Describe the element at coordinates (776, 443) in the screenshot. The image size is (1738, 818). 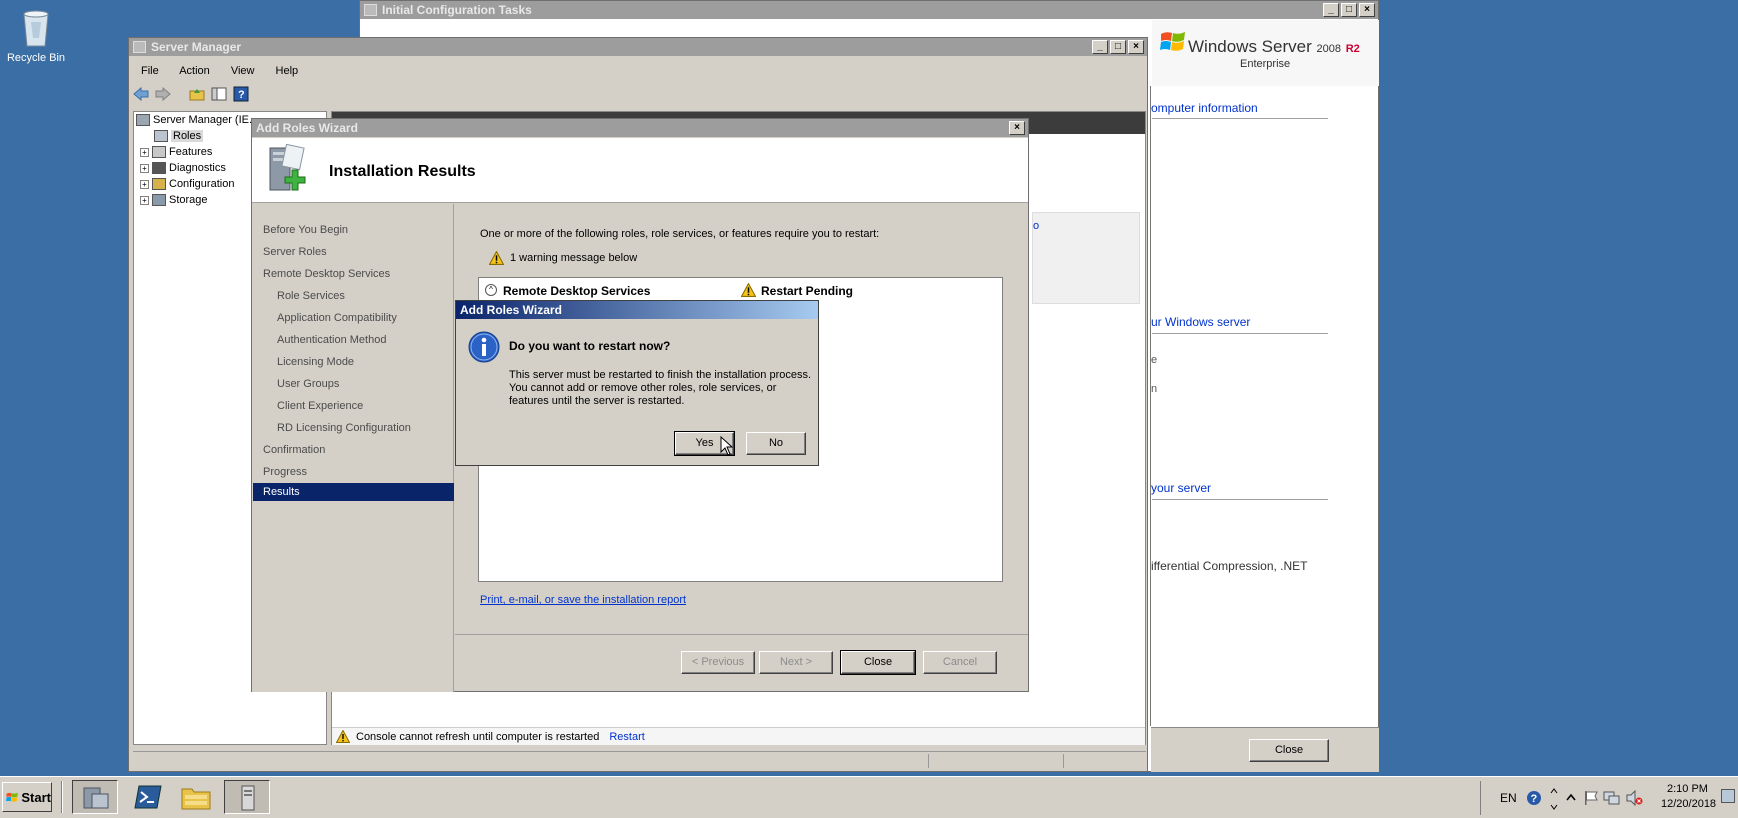
I see `no-button: No` at that location.